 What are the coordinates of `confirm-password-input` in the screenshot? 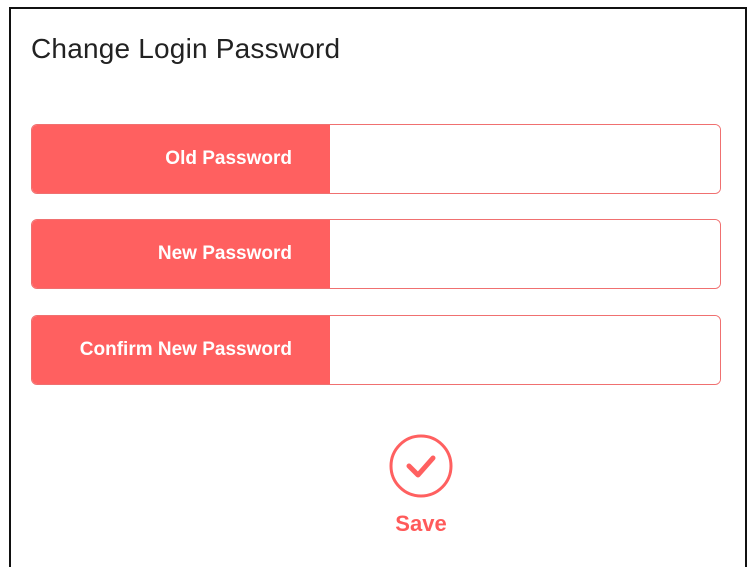 It's located at (525, 350).